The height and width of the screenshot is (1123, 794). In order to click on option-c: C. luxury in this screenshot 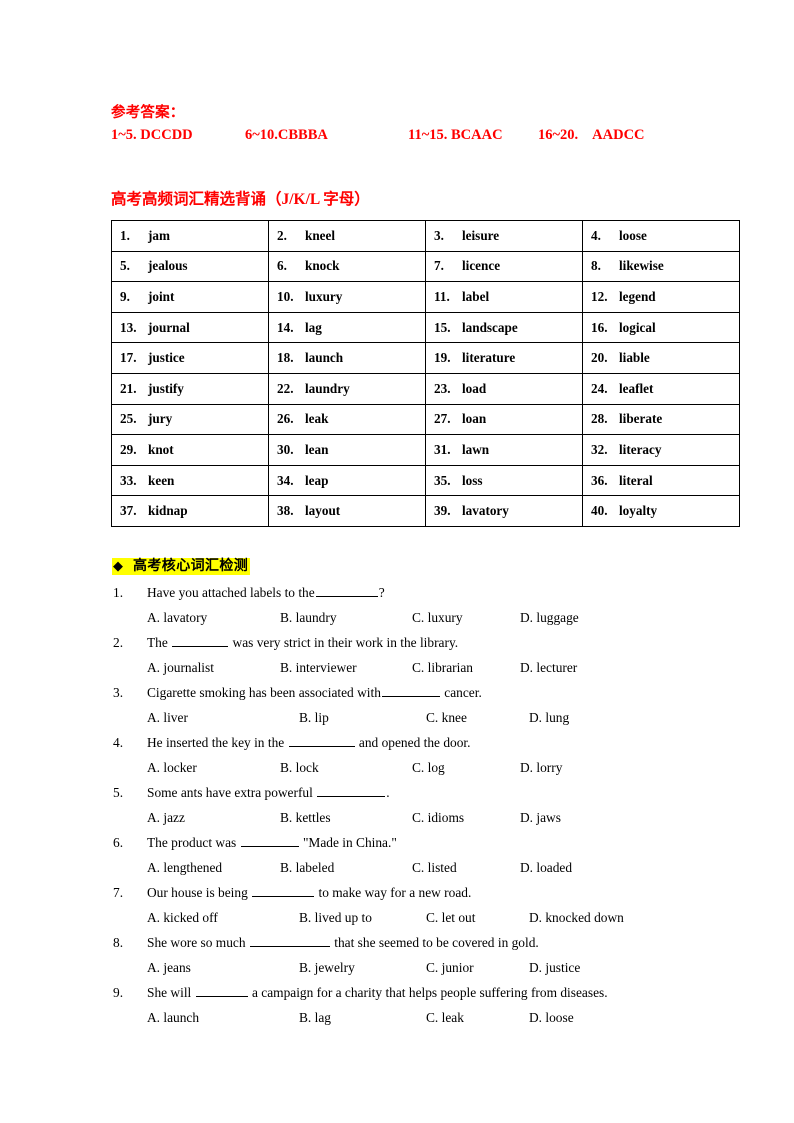, I will do `click(466, 617)`.